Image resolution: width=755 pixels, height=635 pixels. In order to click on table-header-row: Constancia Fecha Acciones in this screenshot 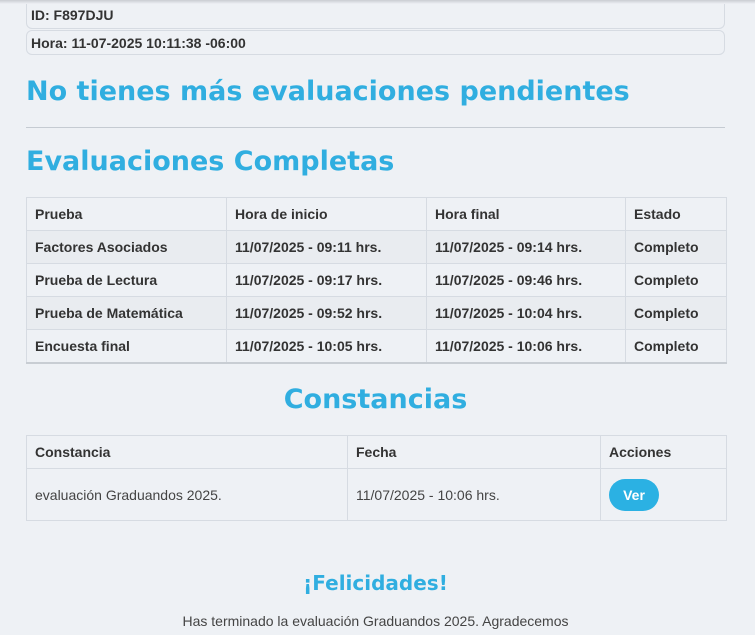, I will do `click(376, 452)`.